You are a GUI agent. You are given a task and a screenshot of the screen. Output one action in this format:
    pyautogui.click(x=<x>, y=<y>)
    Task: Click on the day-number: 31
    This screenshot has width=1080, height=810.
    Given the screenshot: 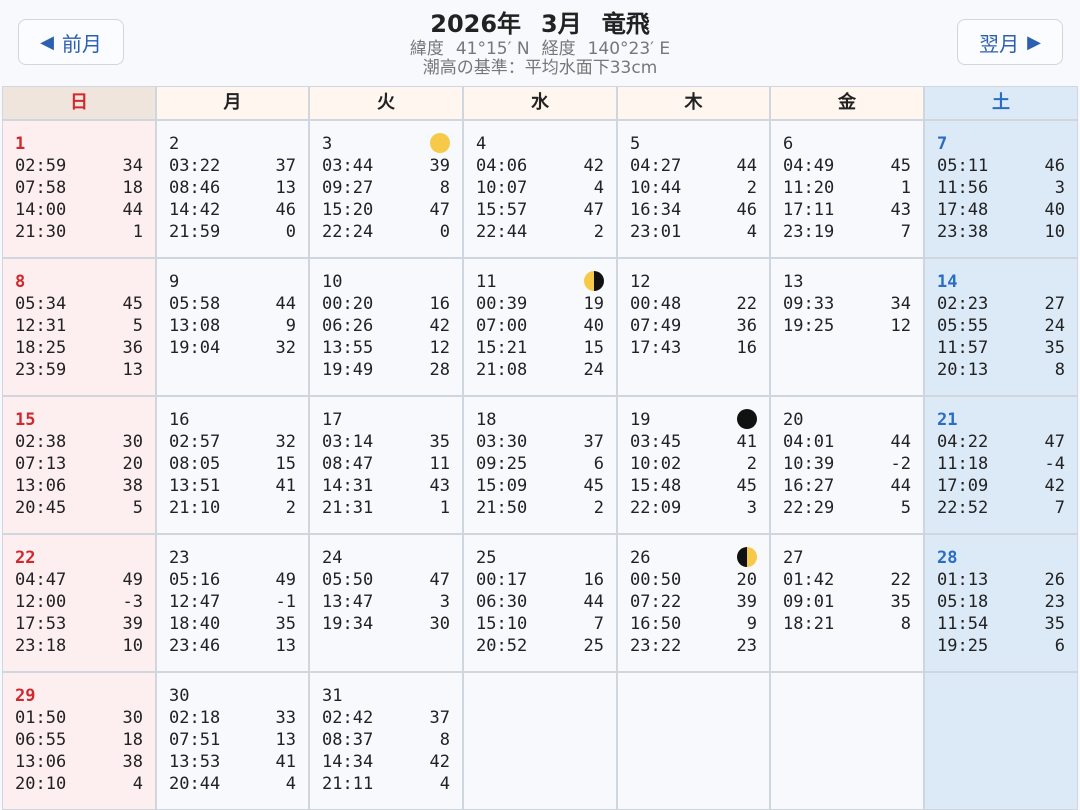 What is the action you would take?
    pyautogui.click(x=332, y=696)
    